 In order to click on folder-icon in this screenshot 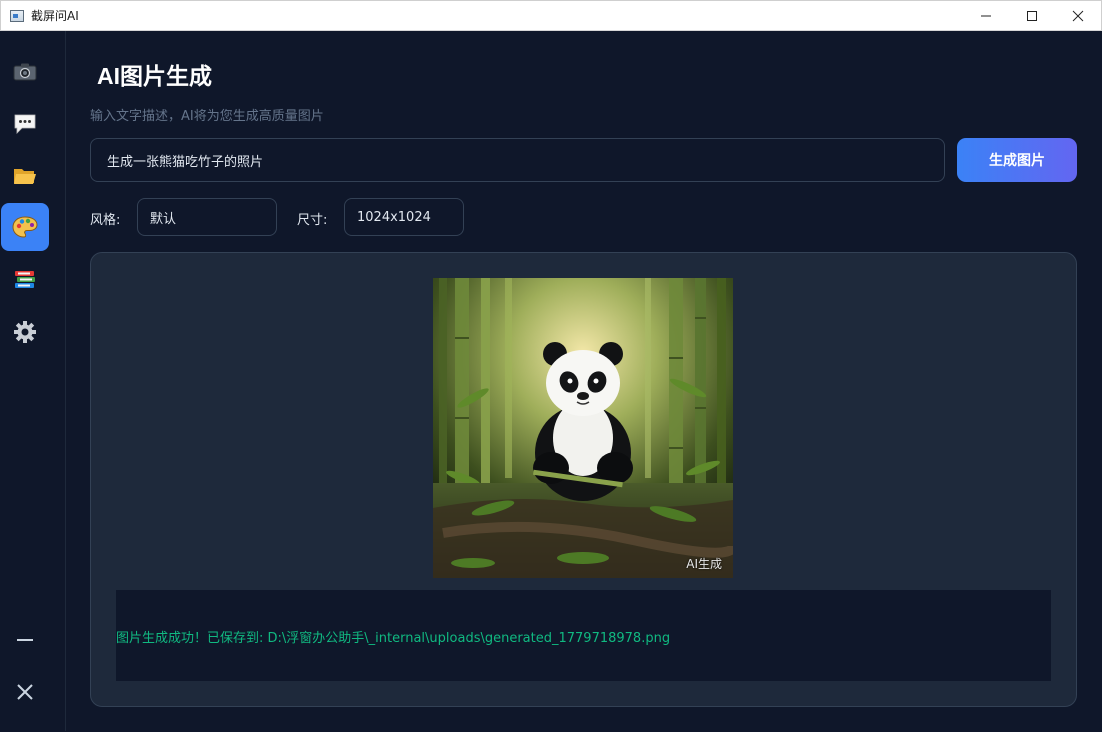, I will do `click(25, 176)`.